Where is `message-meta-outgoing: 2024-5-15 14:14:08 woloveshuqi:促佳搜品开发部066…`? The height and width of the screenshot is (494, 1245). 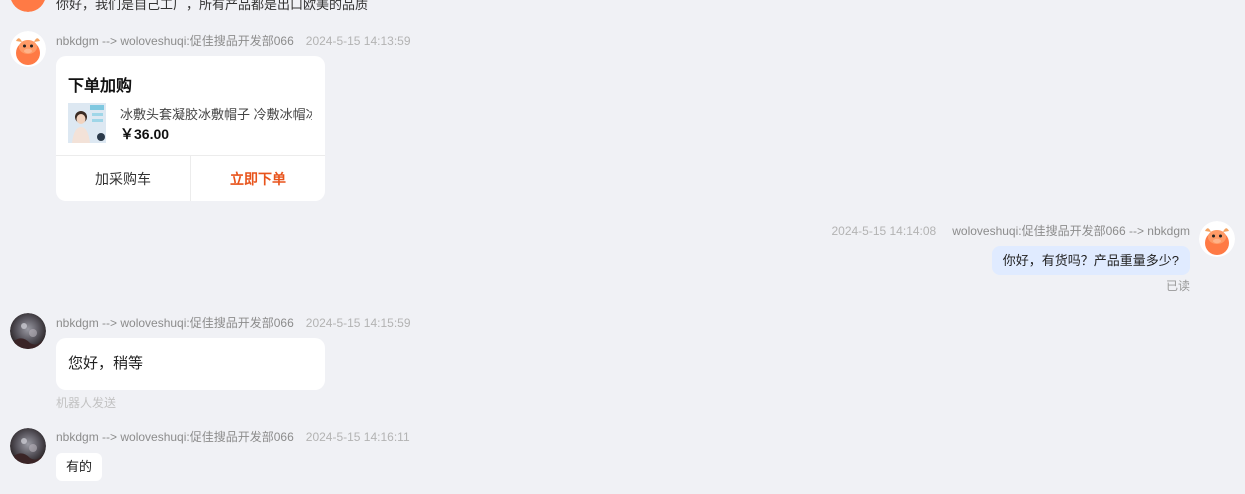 message-meta-outgoing: 2024-5-15 14:14:08 woloveshuqi:促佳搜品开发部066… is located at coordinates (1010, 230).